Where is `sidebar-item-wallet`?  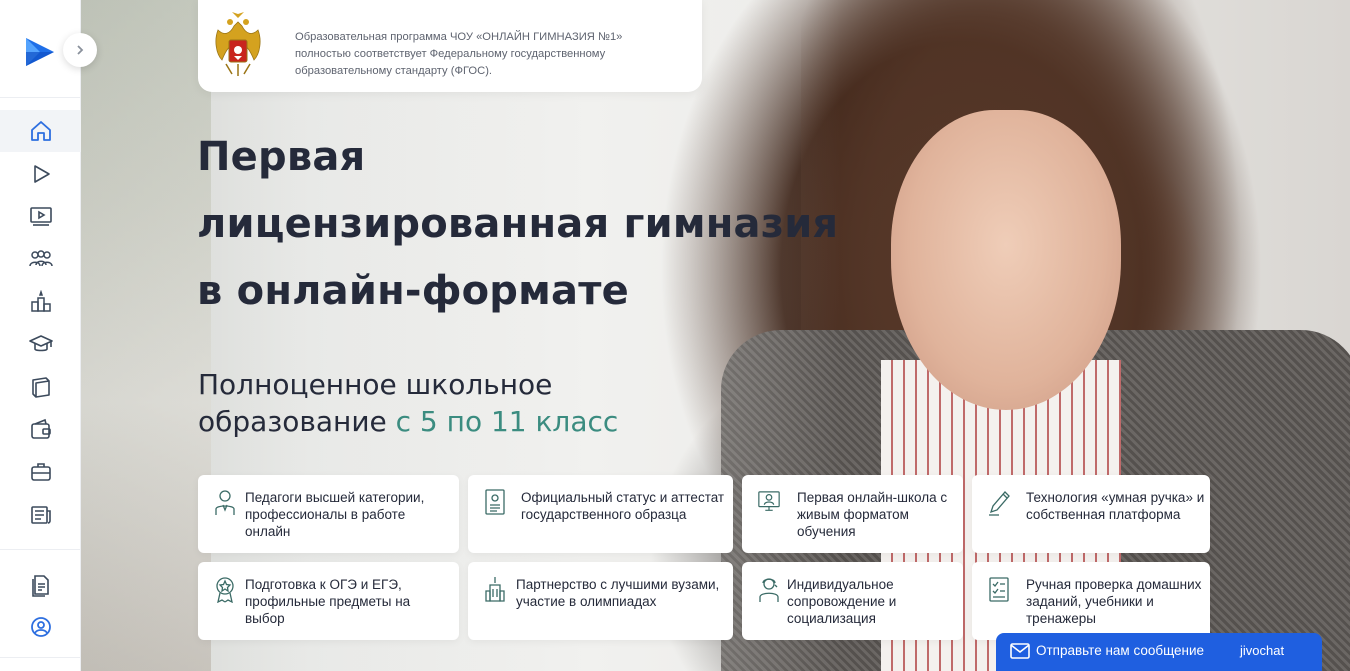
sidebar-item-wallet is located at coordinates (40, 430).